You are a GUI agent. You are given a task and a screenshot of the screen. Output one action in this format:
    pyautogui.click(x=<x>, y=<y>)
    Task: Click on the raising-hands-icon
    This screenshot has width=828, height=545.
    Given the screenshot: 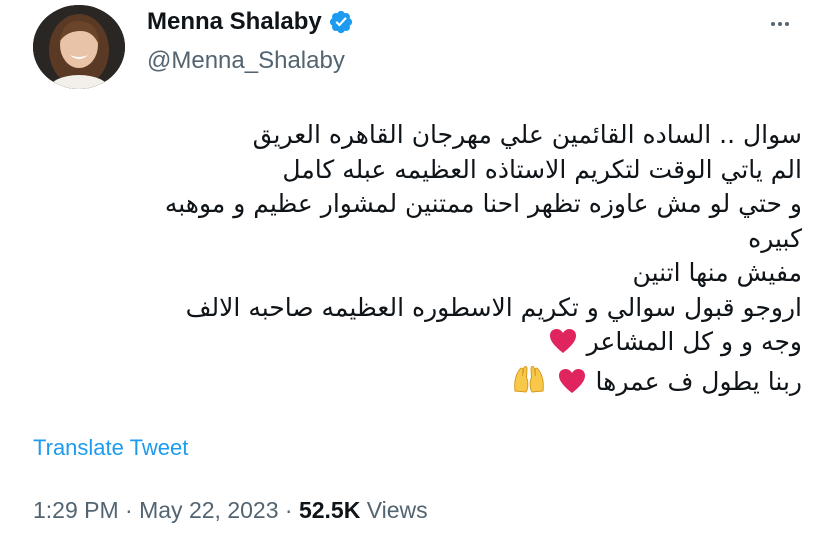 What is the action you would take?
    pyautogui.click(x=529, y=384)
    